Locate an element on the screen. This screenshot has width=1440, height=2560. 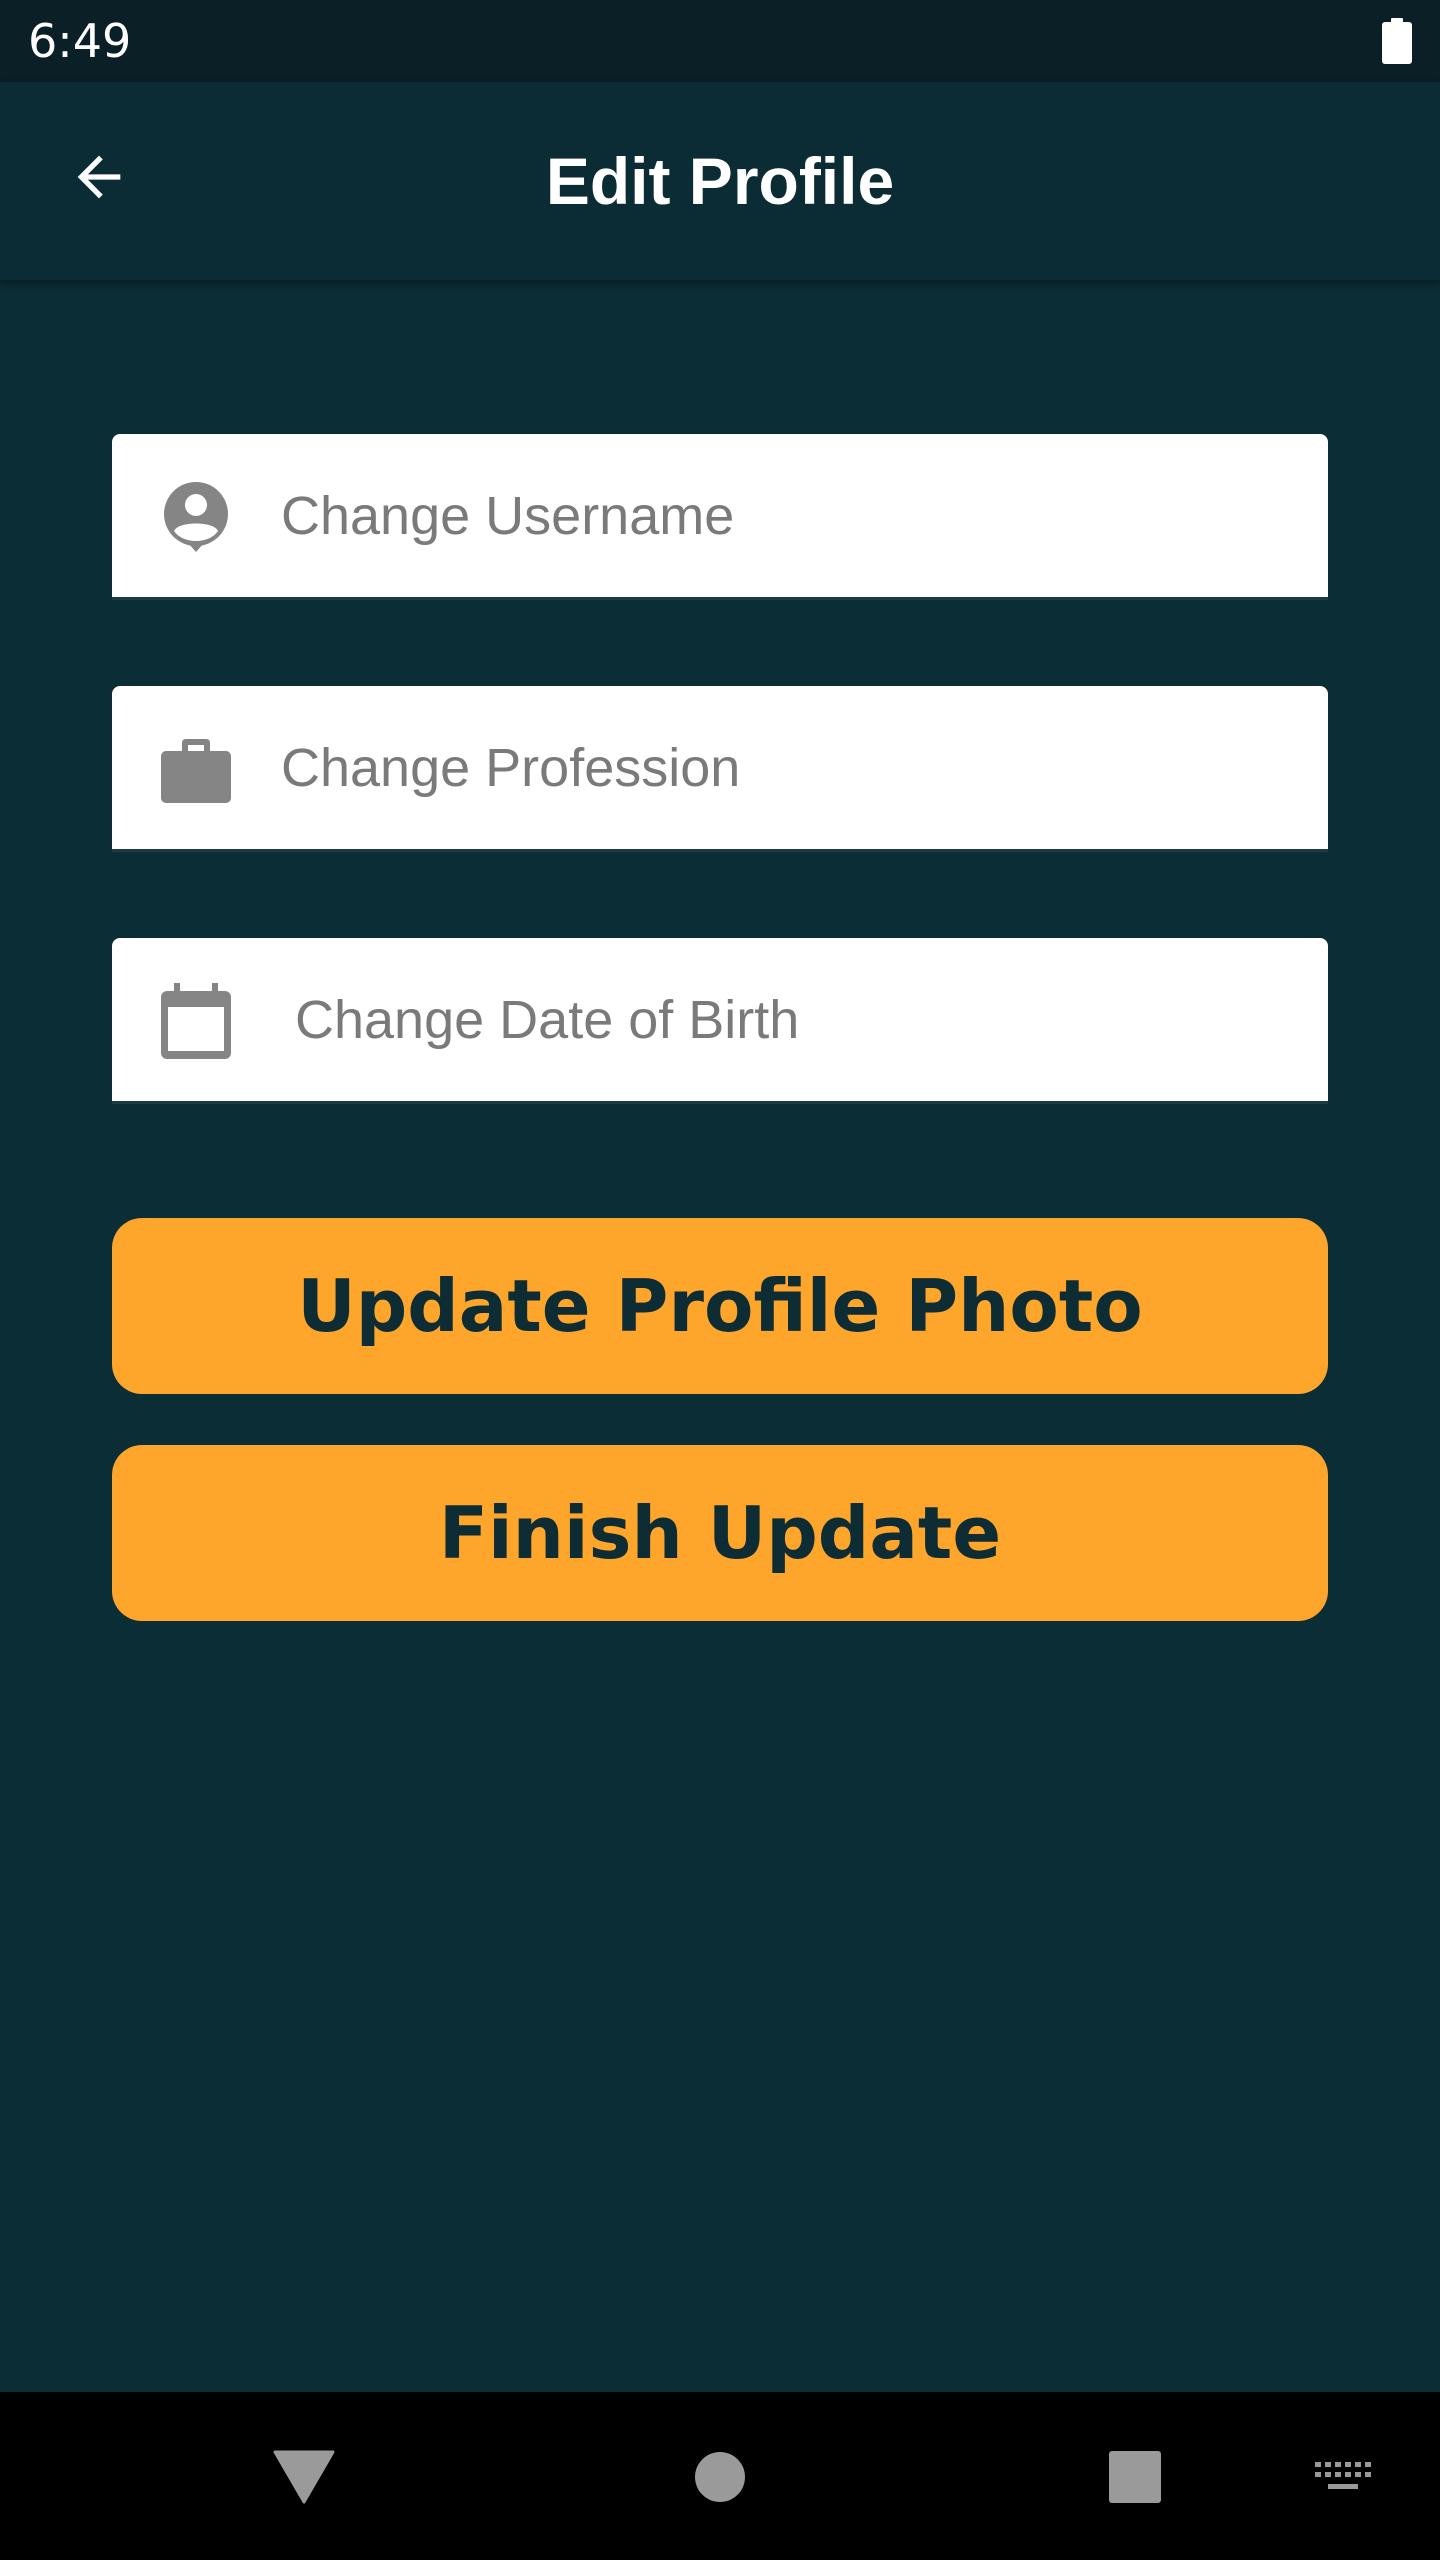
status-time: 6:49 is located at coordinates (80, 41).